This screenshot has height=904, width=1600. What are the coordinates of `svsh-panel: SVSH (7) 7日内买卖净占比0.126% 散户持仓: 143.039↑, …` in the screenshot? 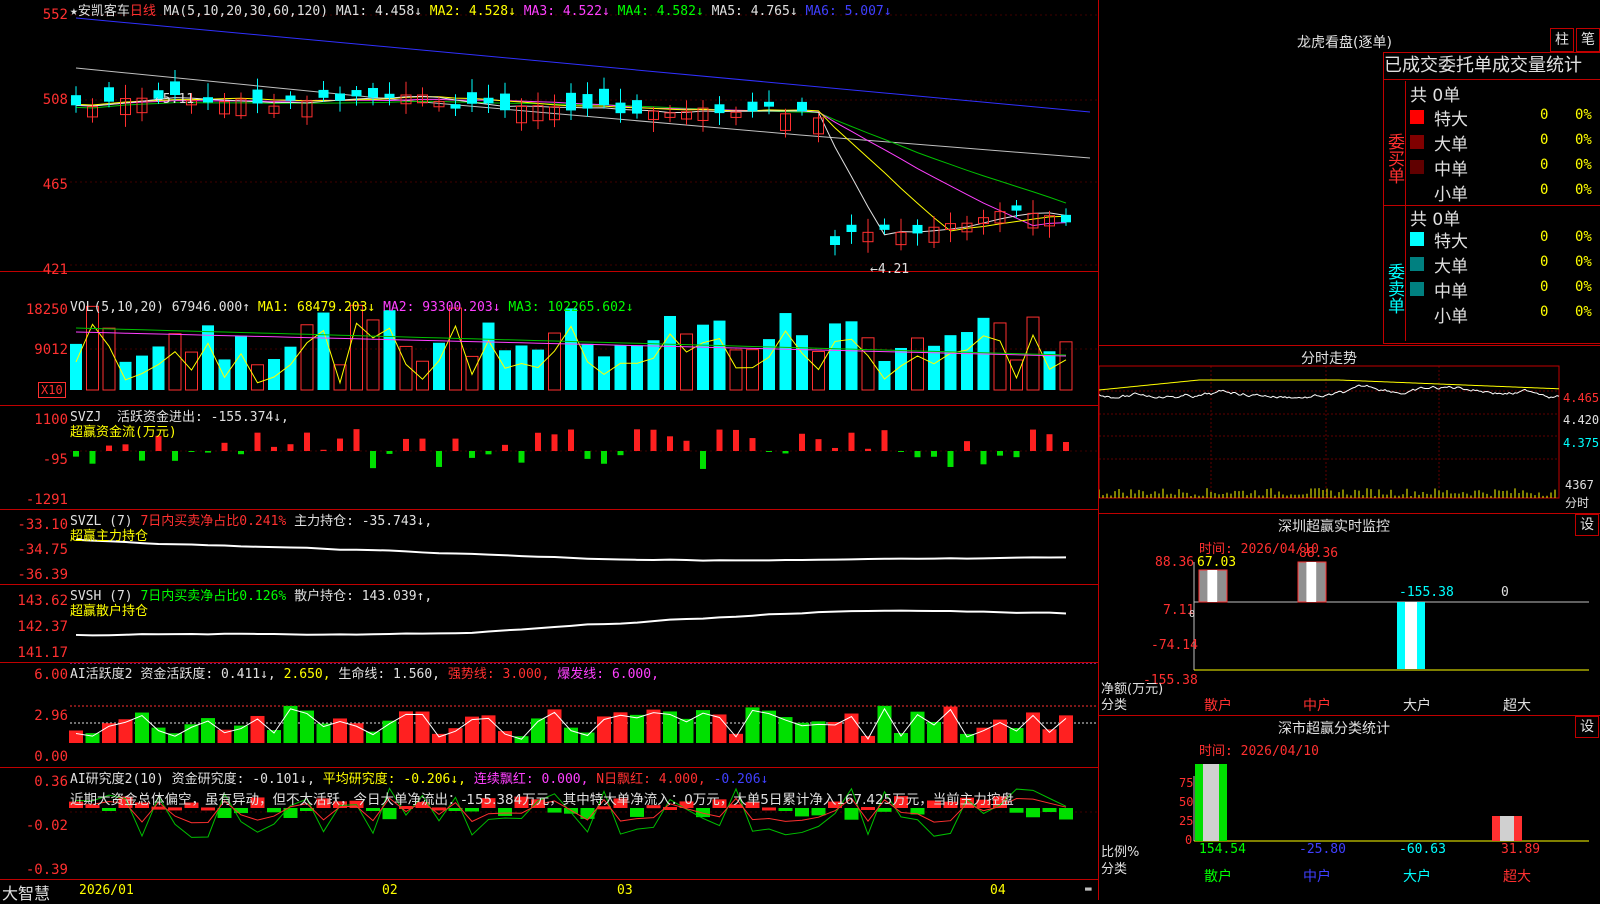 It's located at (549, 624).